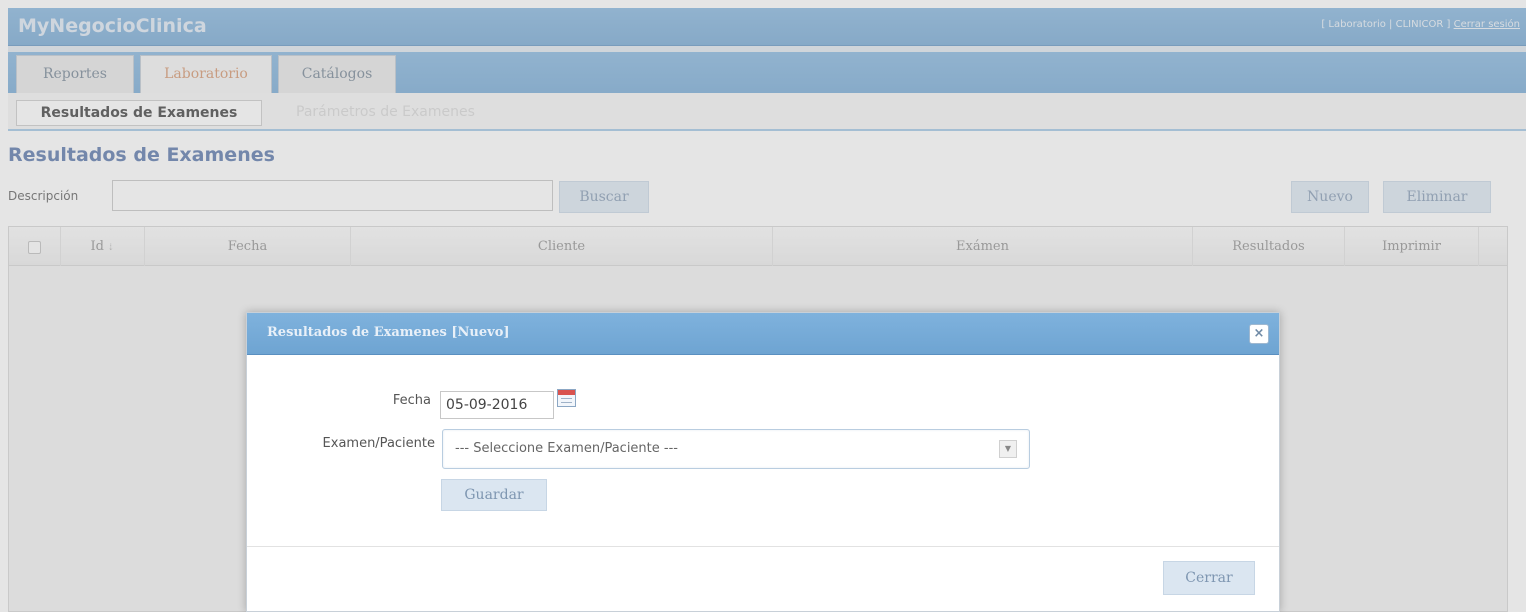 The image size is (1526, 612). I want to click on examen-paciente-label: Examen/Paciente, so click(378, 443).